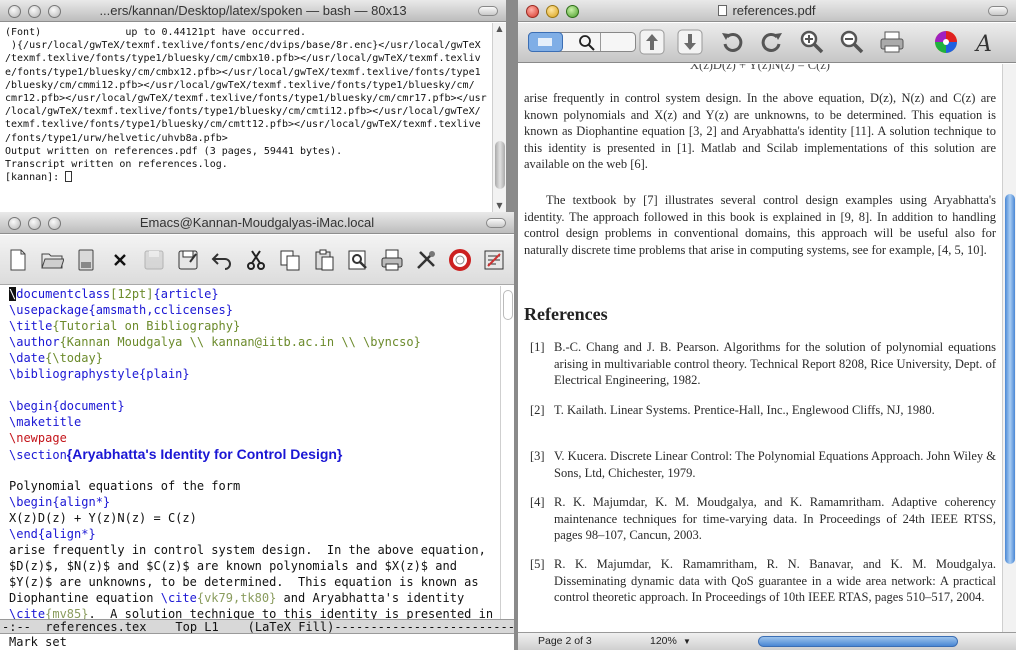 The image size is (1016, 650). What do you see at coordinates (812, 42) in the screenshot?
I see `zoom-in-icon` at bounding box center [812, 42].